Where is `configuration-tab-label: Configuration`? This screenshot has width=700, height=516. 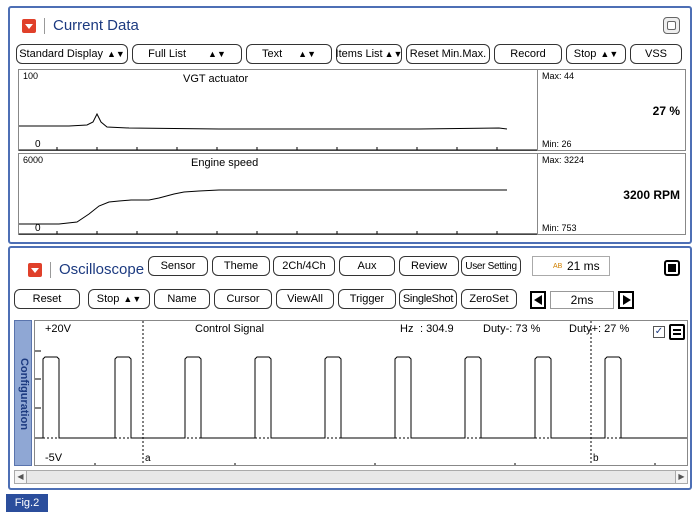
configuration-tab-label: Configuration is located at coordinates (24, 394).